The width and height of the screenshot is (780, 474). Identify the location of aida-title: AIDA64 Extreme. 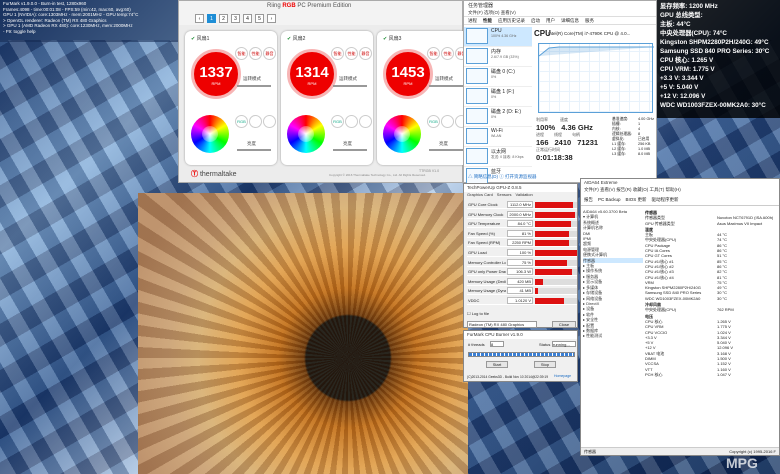
(601, 182).